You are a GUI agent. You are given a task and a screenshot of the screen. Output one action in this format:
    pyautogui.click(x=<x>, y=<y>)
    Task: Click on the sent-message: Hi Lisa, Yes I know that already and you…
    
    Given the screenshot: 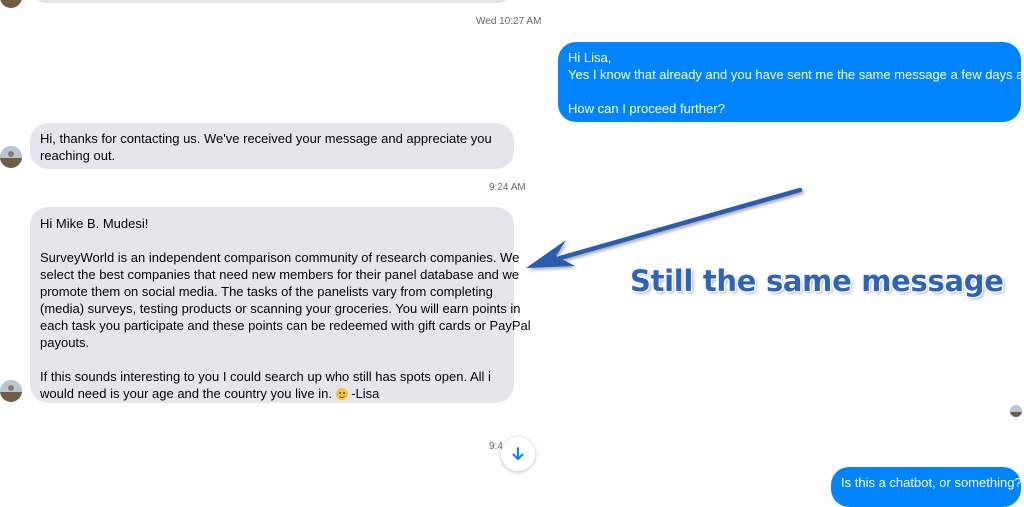 What is the action you would take?
    pyautogui.click(x=791, y=82)
    